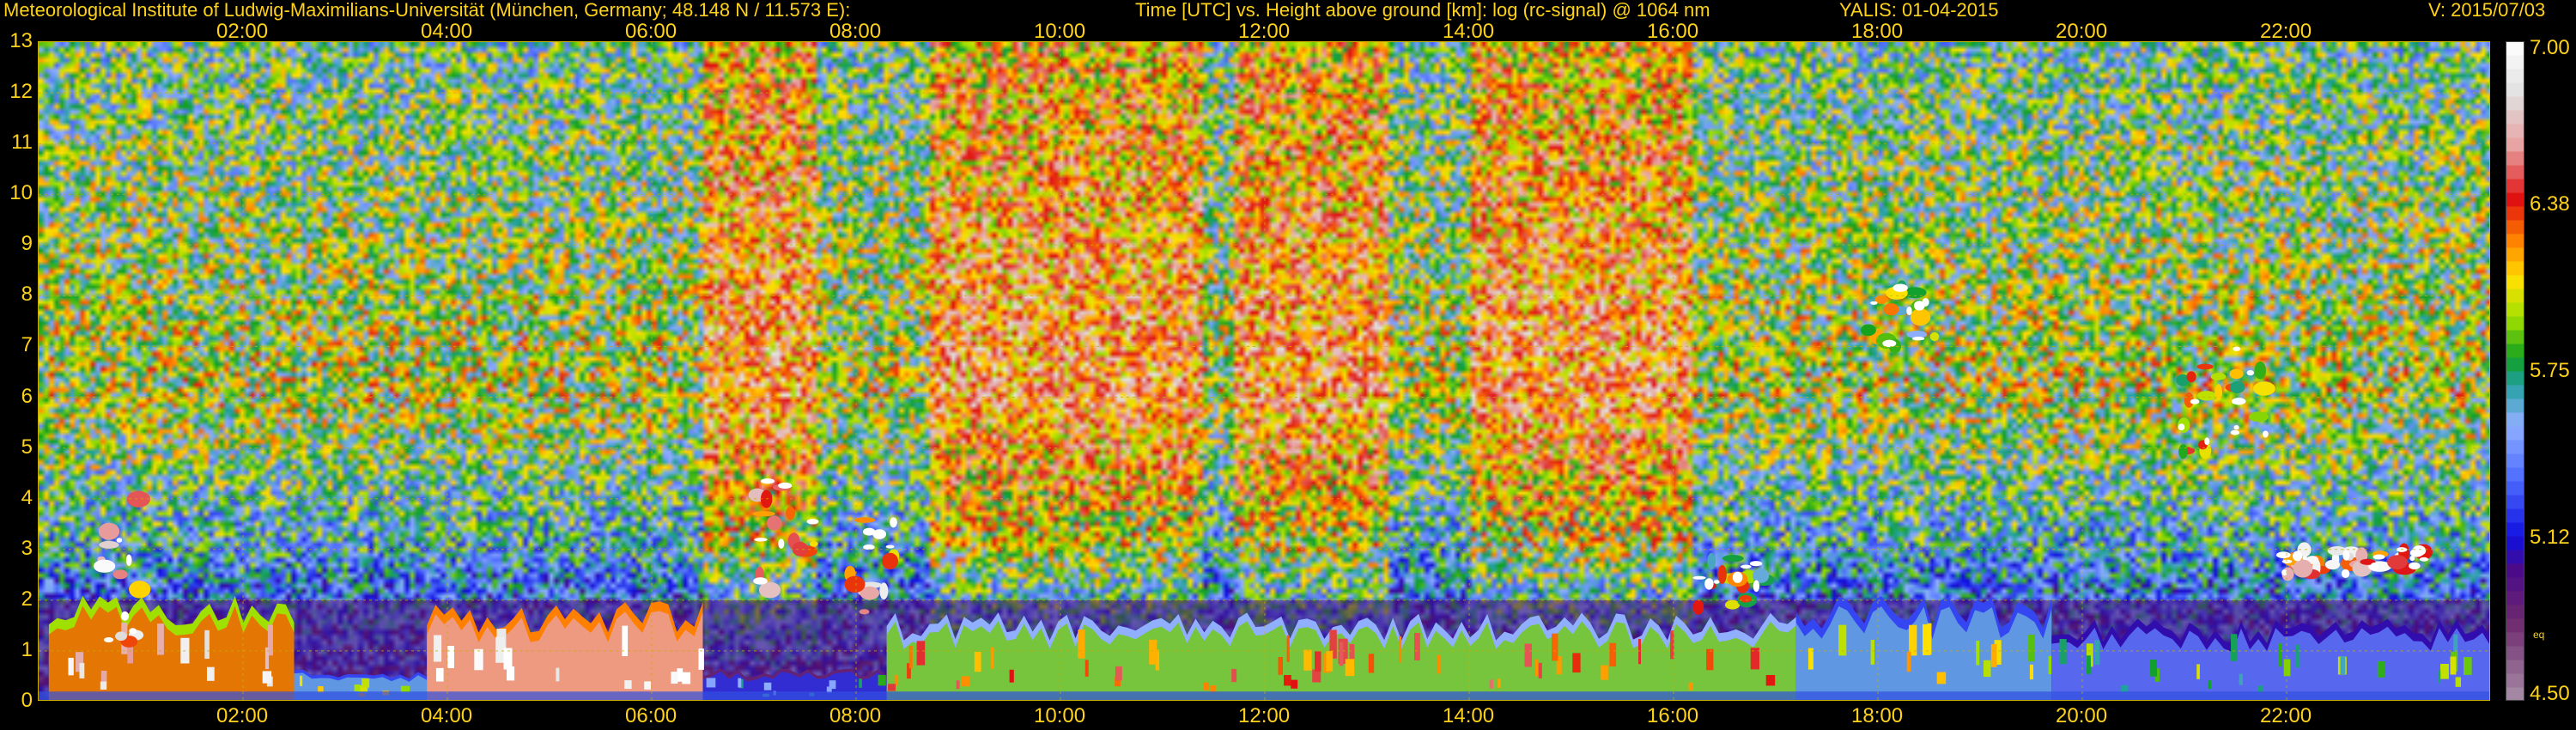  I want to click on x-tick-label-top: 20:00, so click(2082, 31).